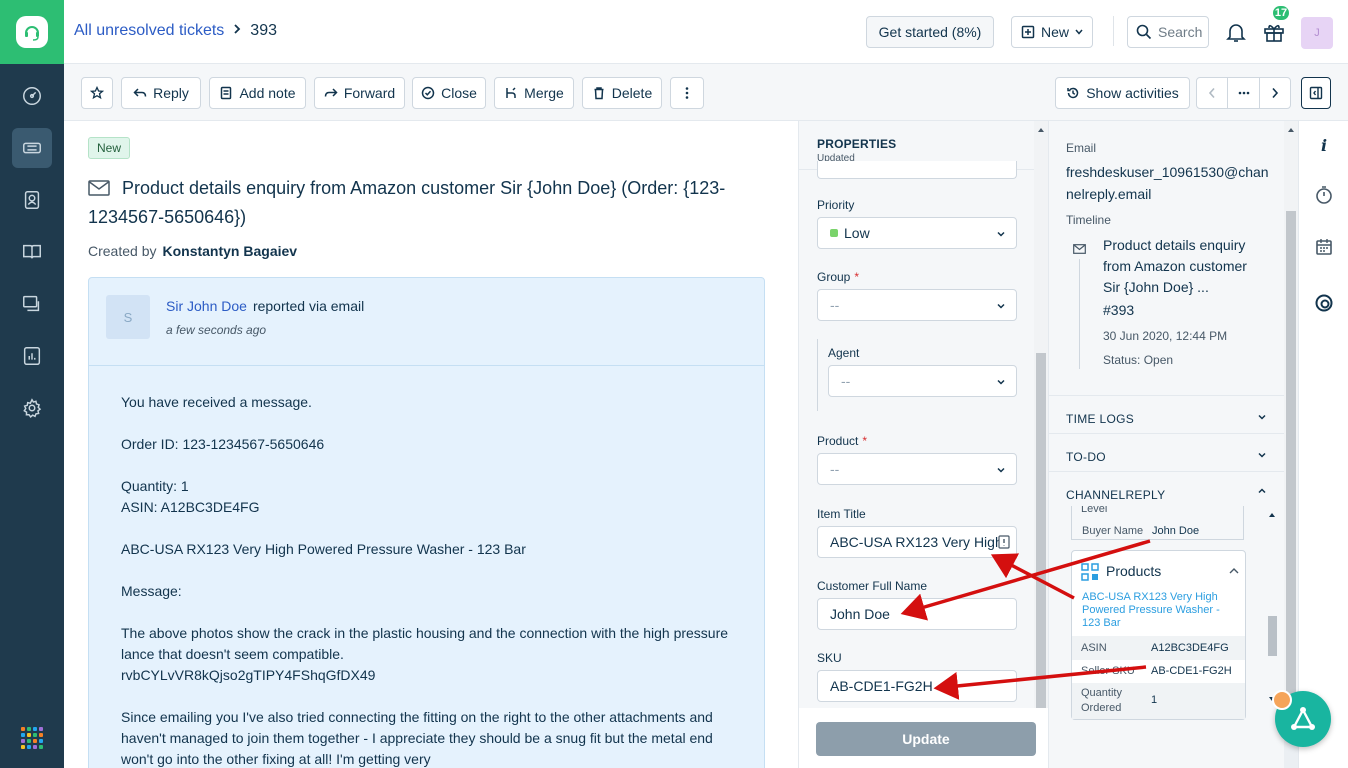 Image resolution: width=1348 pixels, height=768 pixels. I want to click on gift-icon, so click(1274, 32).